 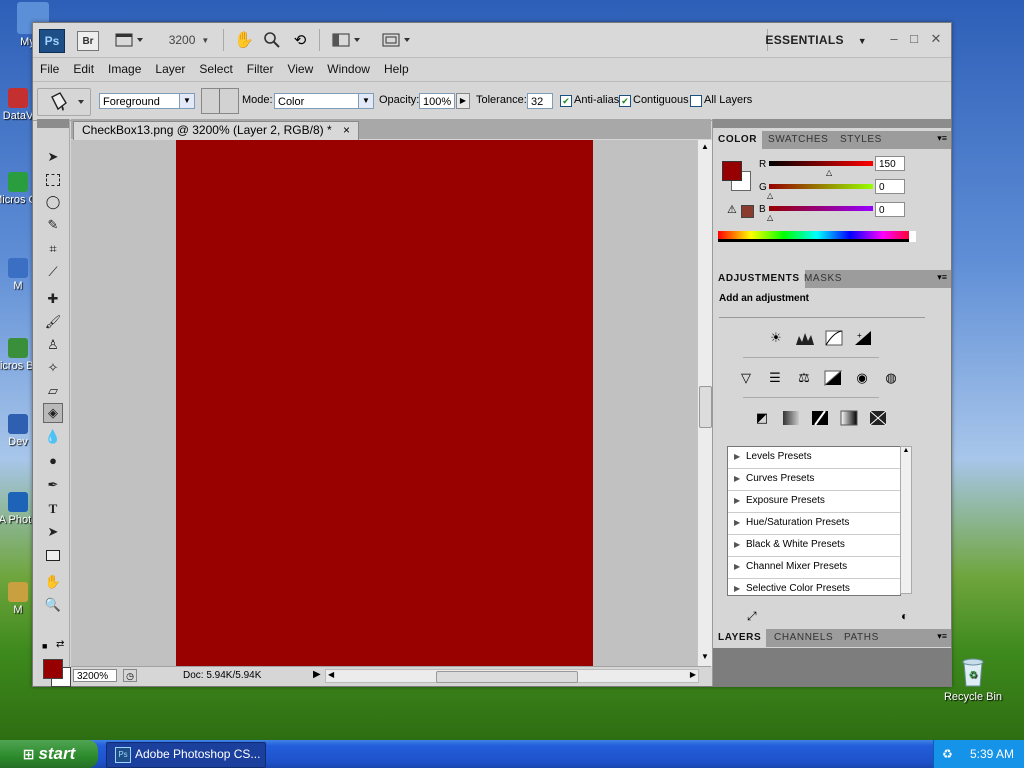 What do you see at coordinates (53, 582) in the screenshot?
I see `hand-tool-icon: ✋` at bounding box center [53, 582].